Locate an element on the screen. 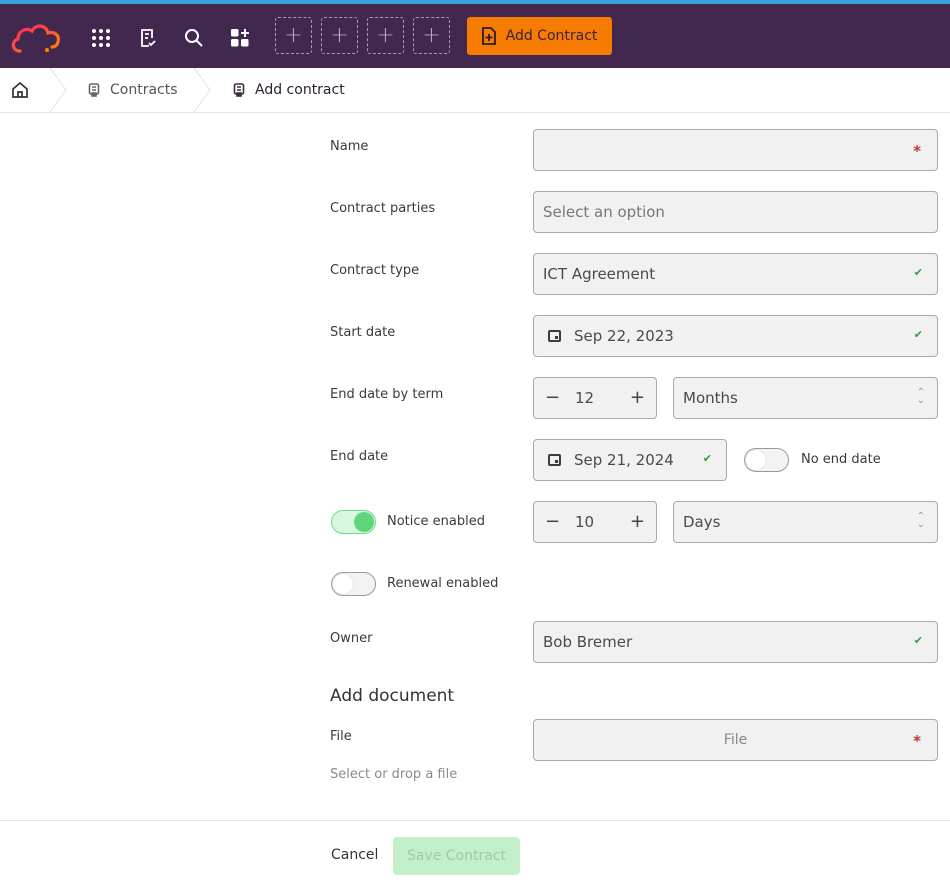 This screenshot has height=883, width=950. breadcrumb-home is located at coordinates (20, 90).